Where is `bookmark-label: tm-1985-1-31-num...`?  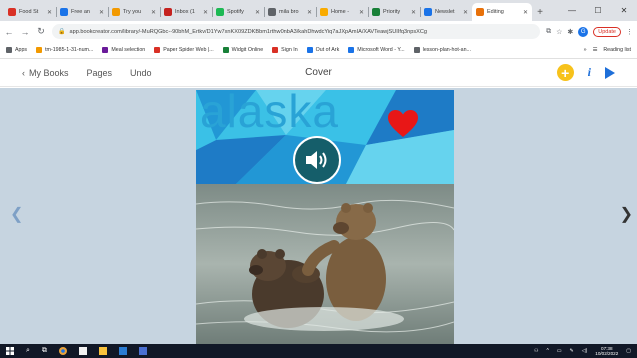
bookmark-label: tm-1985-1-31-num... is located at coordinates (69, 50).